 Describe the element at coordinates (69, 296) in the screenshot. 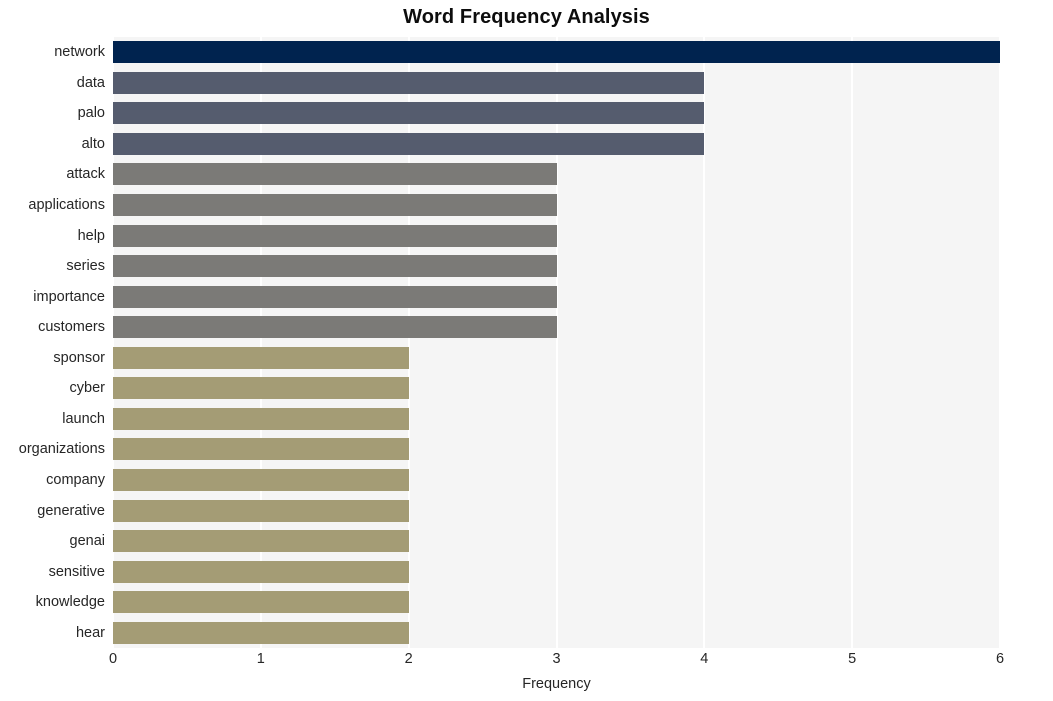

I see `y-tick-label-importance: importance` at that location.